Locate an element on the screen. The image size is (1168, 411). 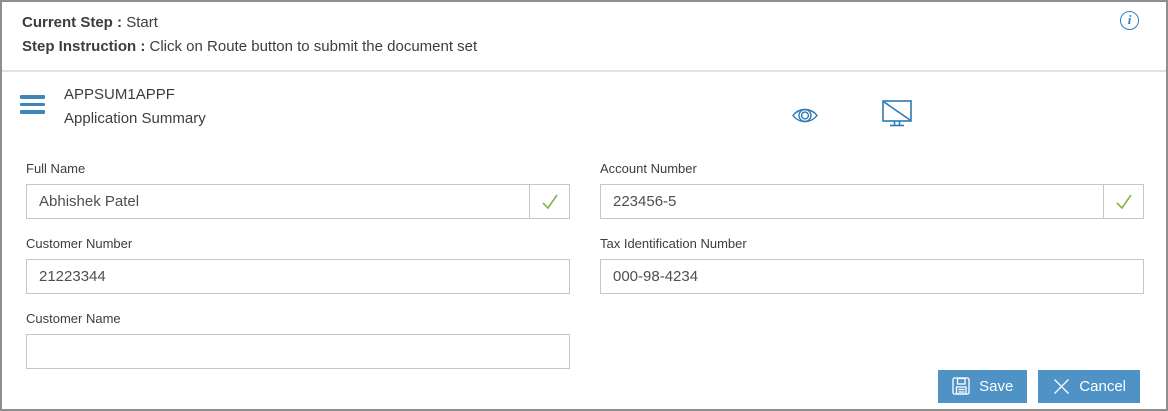
field-account-number: Account Number is located at coordinates (872, 190).